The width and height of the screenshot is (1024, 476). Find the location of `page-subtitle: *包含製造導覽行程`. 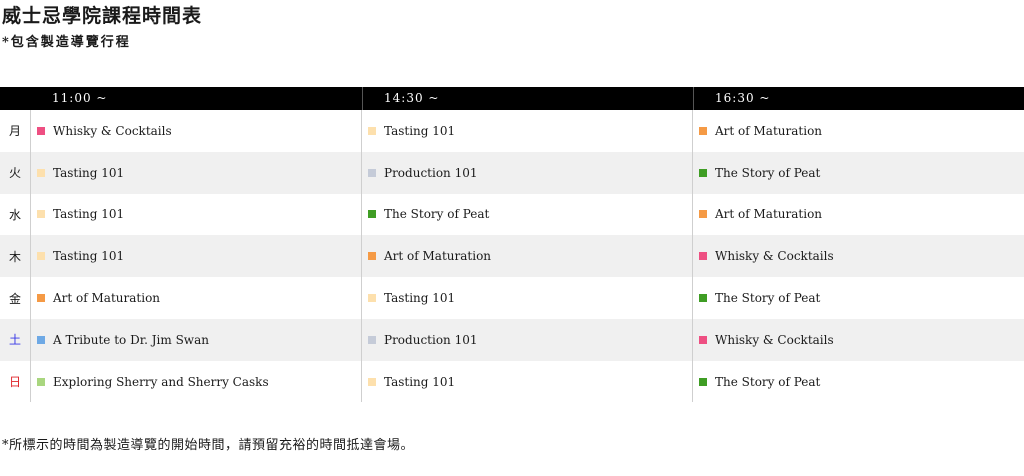

page-subtitle: *包含製造導覽行程 is located at coordinates (66, 42).